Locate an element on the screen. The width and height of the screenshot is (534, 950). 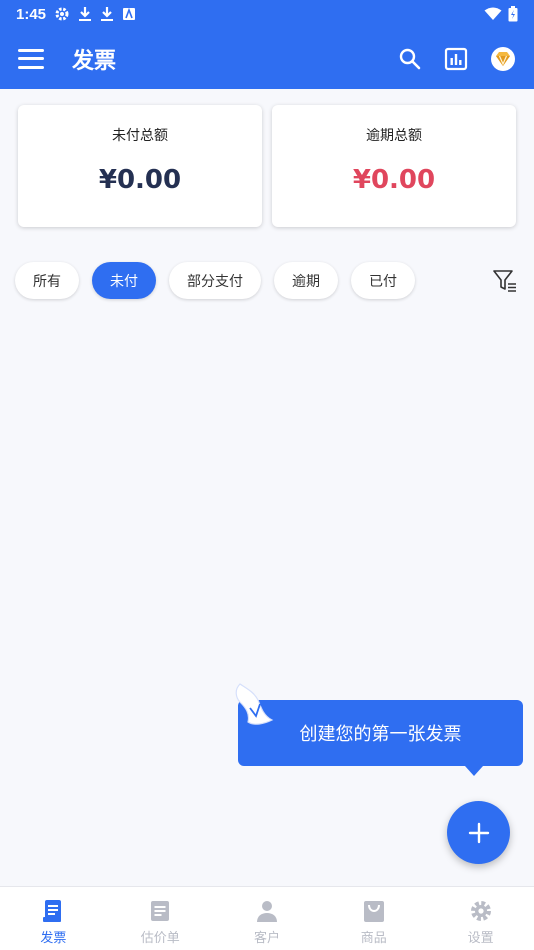
unpaid-total-card: 未付总额 ¥0.00 is located at coordinates (140, 166).